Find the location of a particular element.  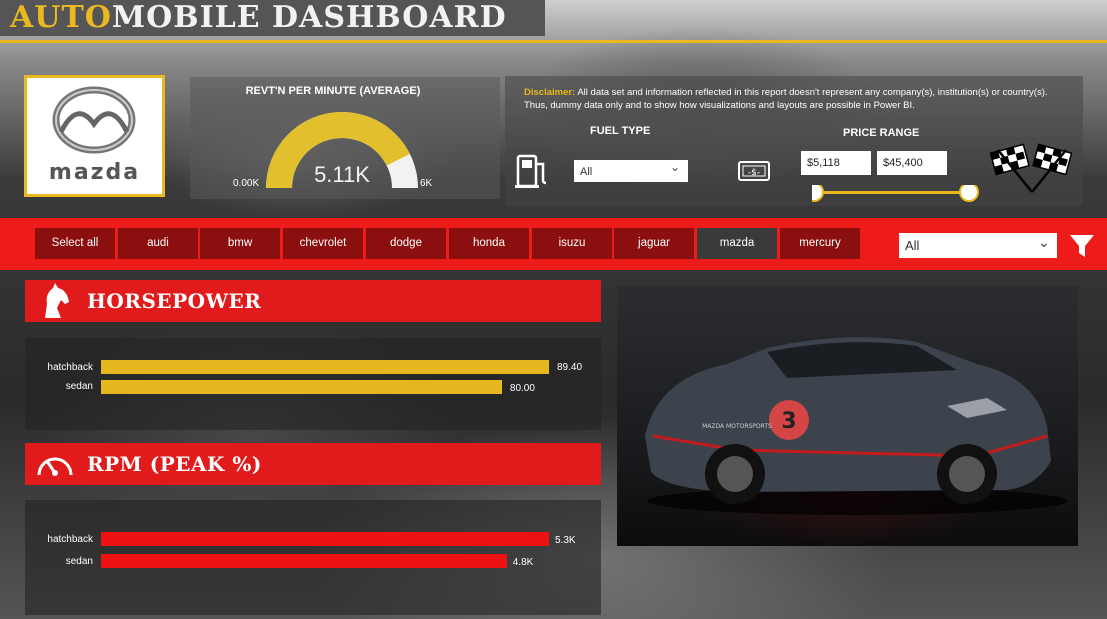

brand-button-bmw: bmw is located at coordinates (240, 243).